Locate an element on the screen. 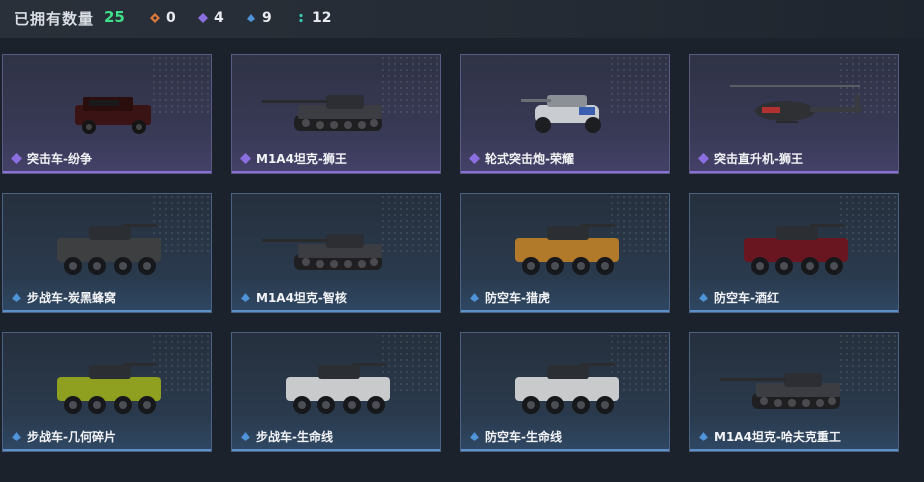  vehicle-name-label: 轮式突击炮-荣耀 is located at coordinates (529, 159).